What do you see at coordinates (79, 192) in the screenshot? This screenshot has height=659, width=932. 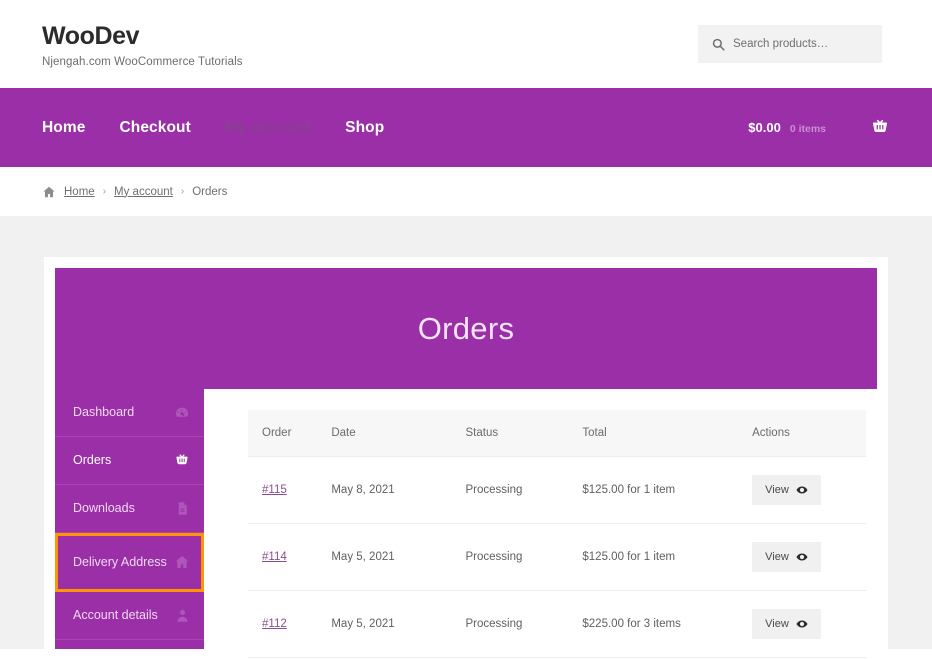 I see `breadcrumb-item-home: Home` at bounding box center [79, 192].